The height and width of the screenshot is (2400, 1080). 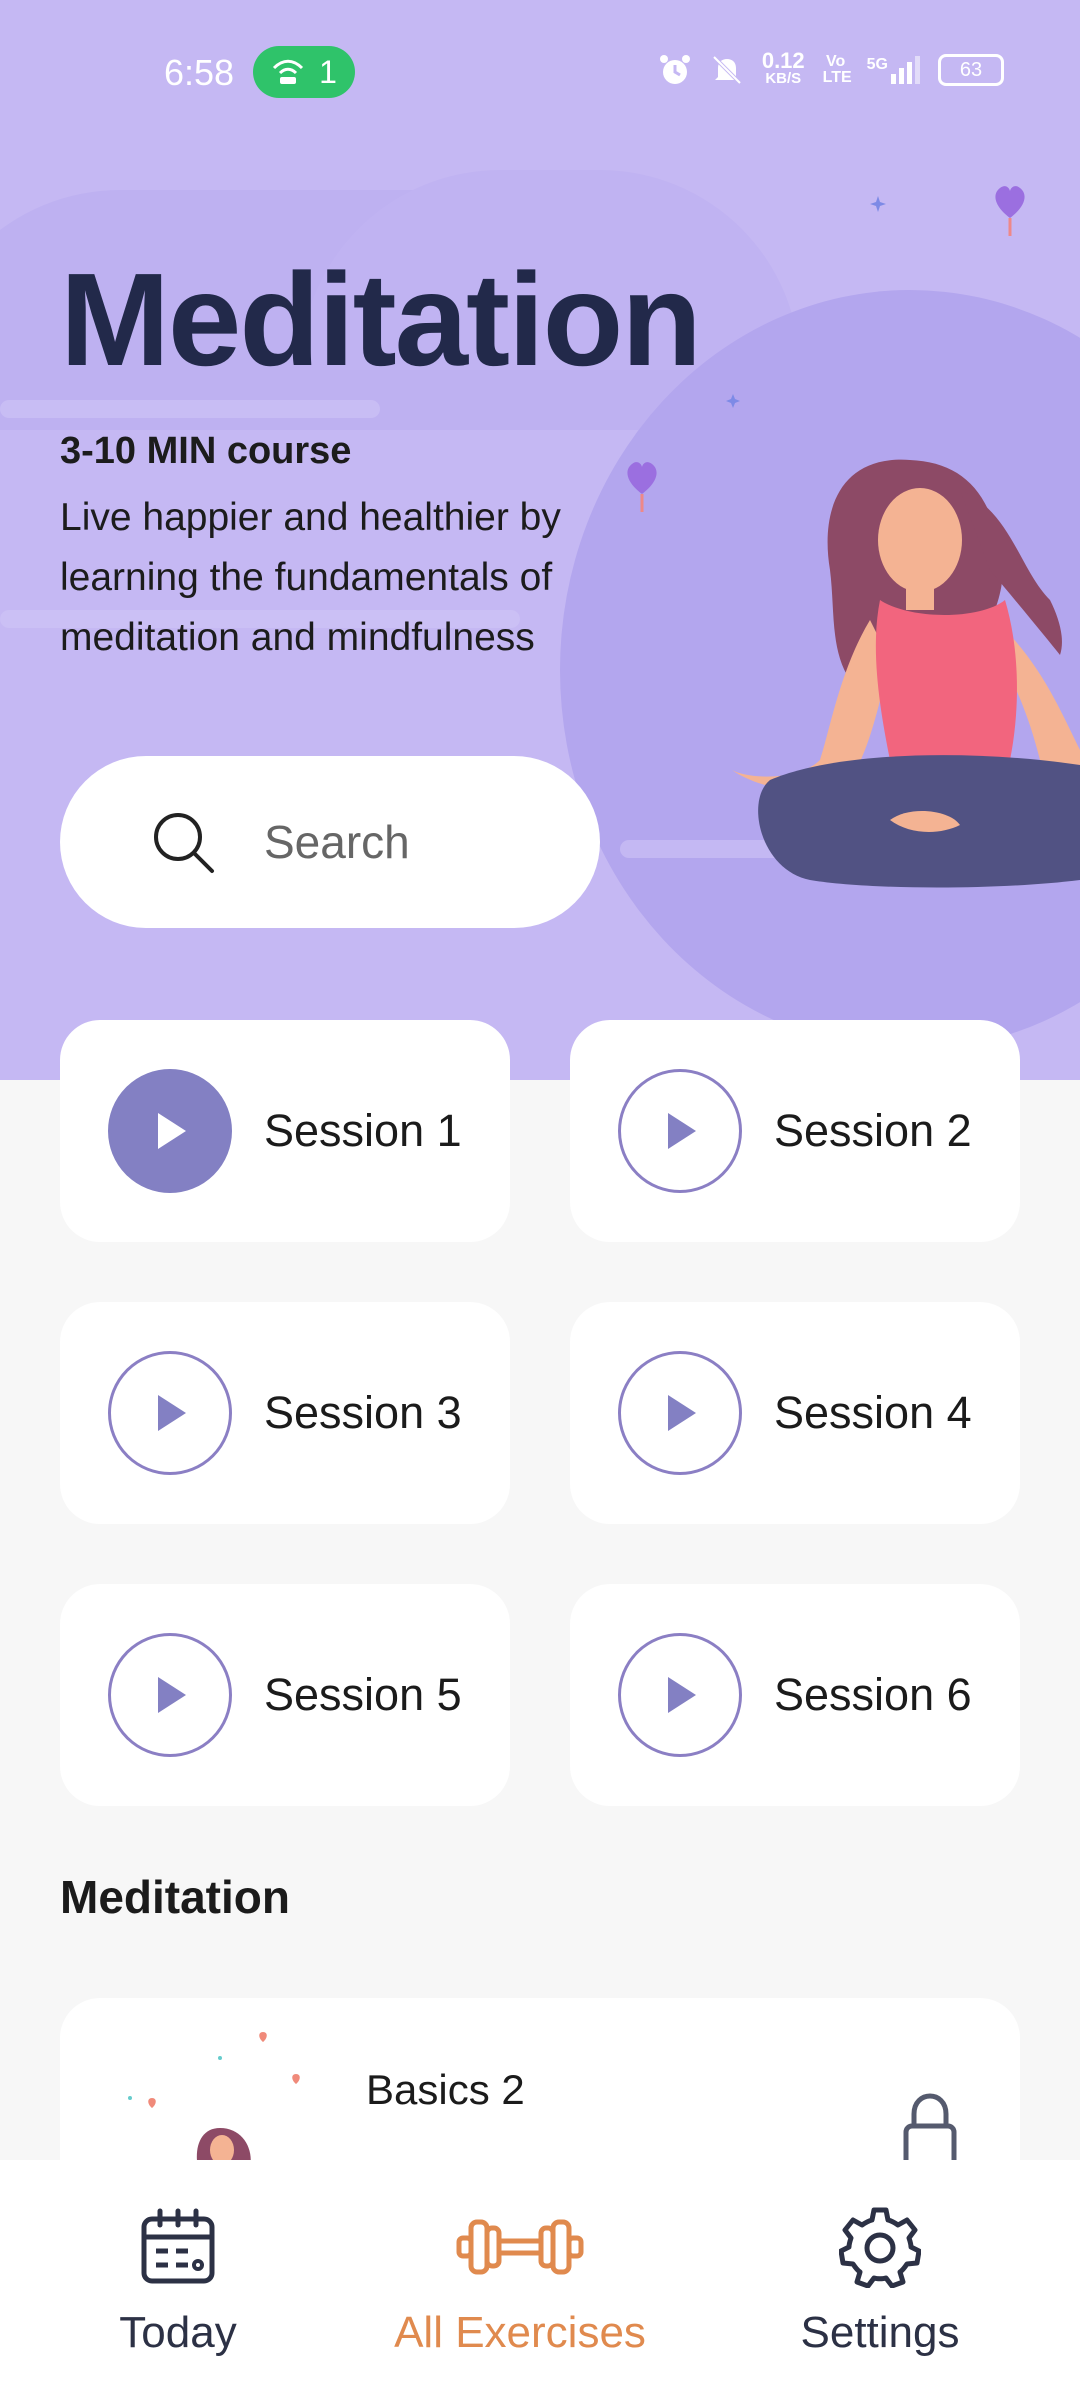 What do you see at coordinates (906, 673) in the screenshot?
I see `meditating-woman-illustration` at bounding box center [906, 673].